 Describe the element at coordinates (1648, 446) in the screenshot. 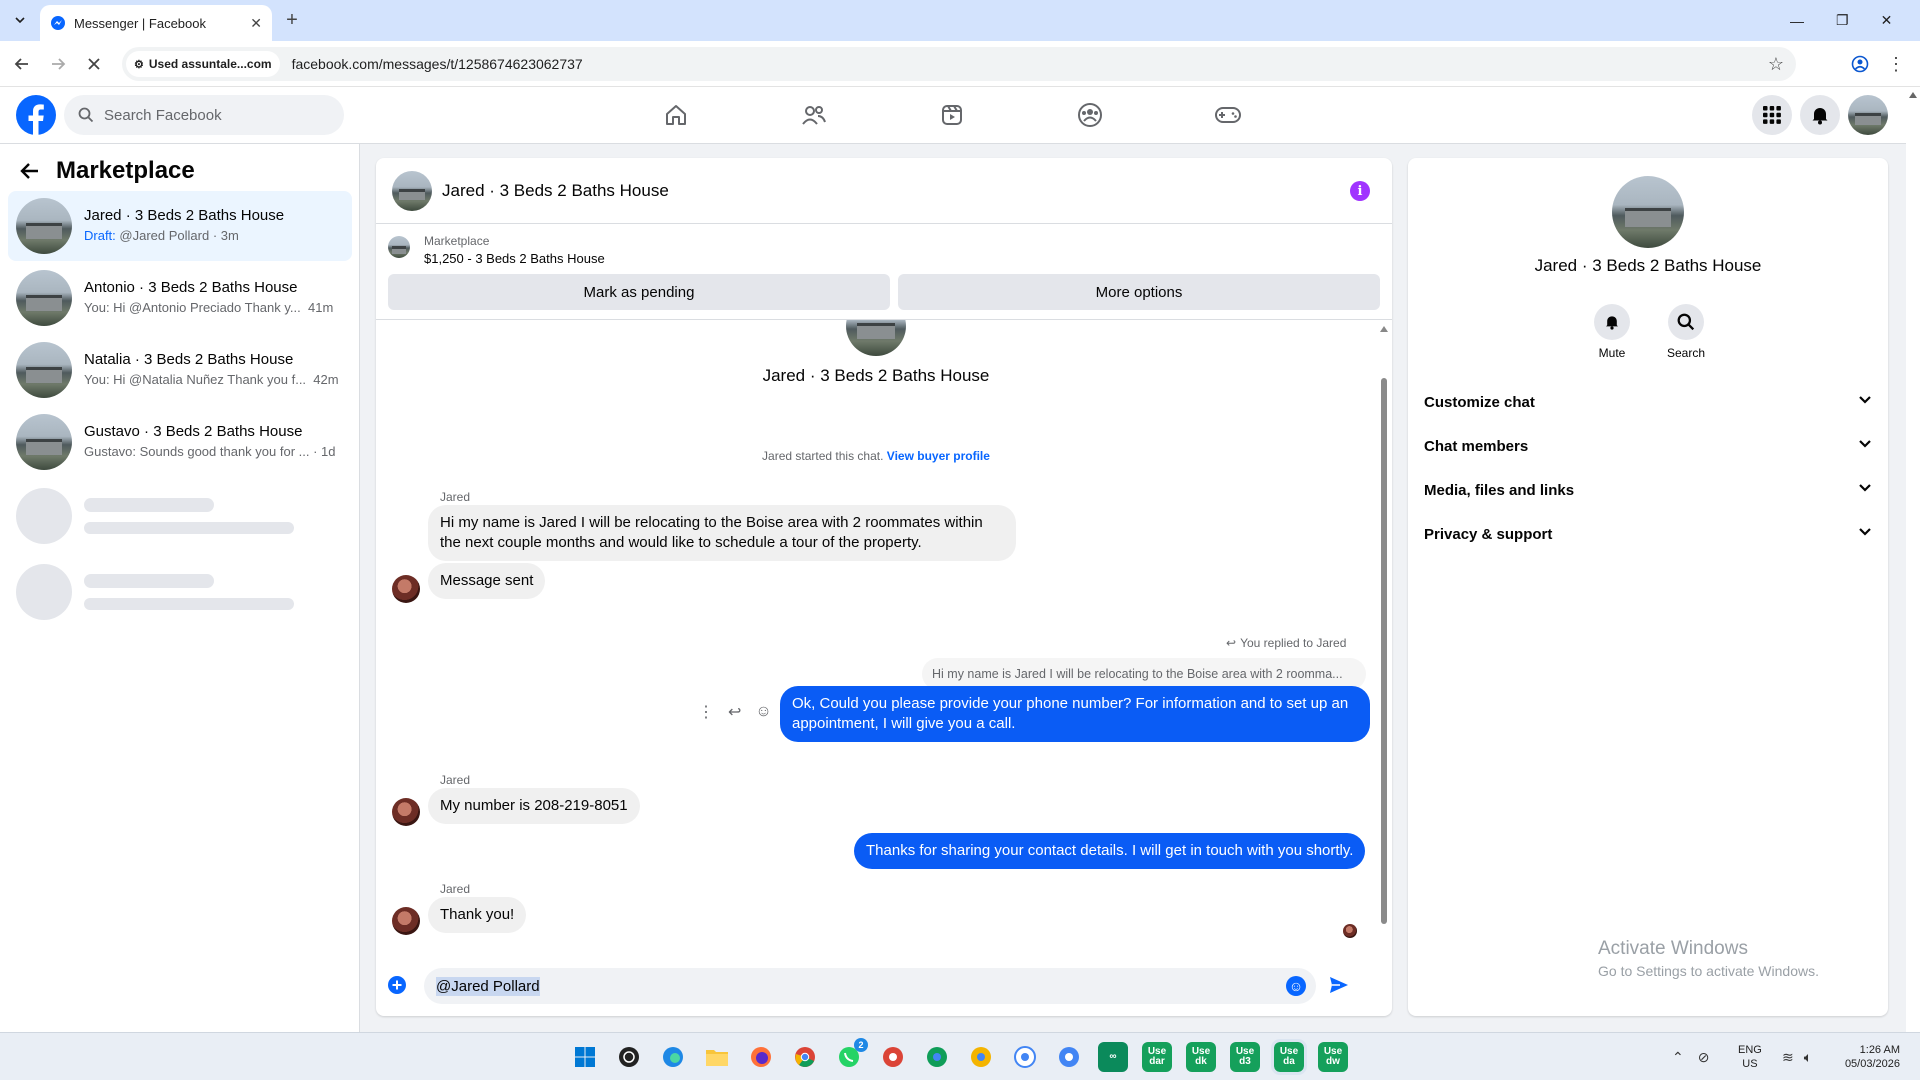

I see `chat-members-row: Chat members` at that location.